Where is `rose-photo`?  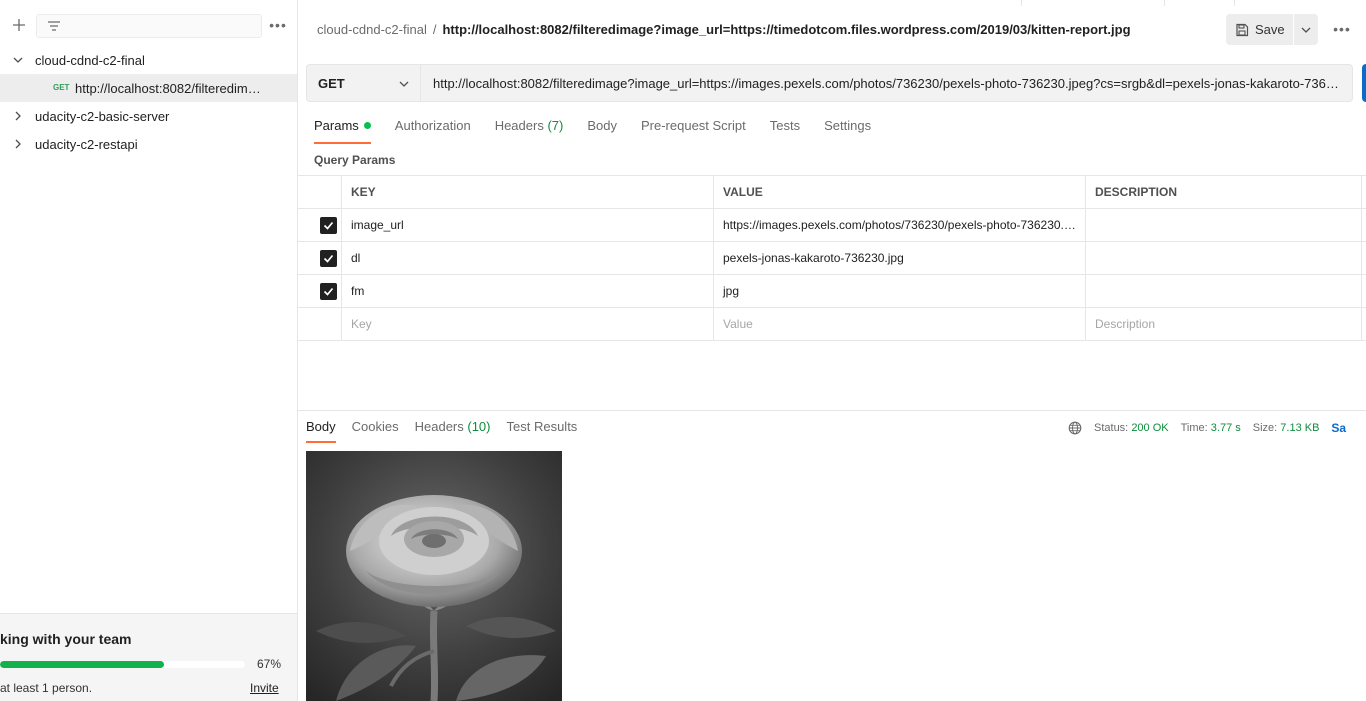
rose-photo is located at coordinates (434, 576).